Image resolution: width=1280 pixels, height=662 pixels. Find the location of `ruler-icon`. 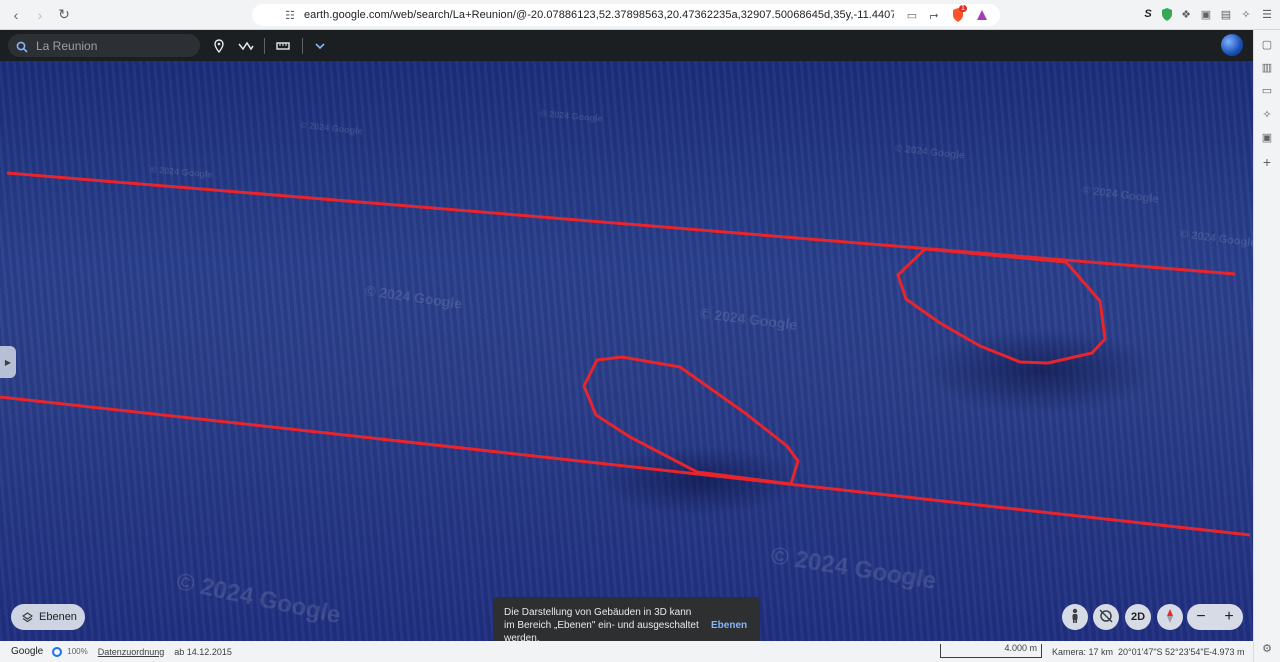

ruler-icon is located at coordinates (283, 46).